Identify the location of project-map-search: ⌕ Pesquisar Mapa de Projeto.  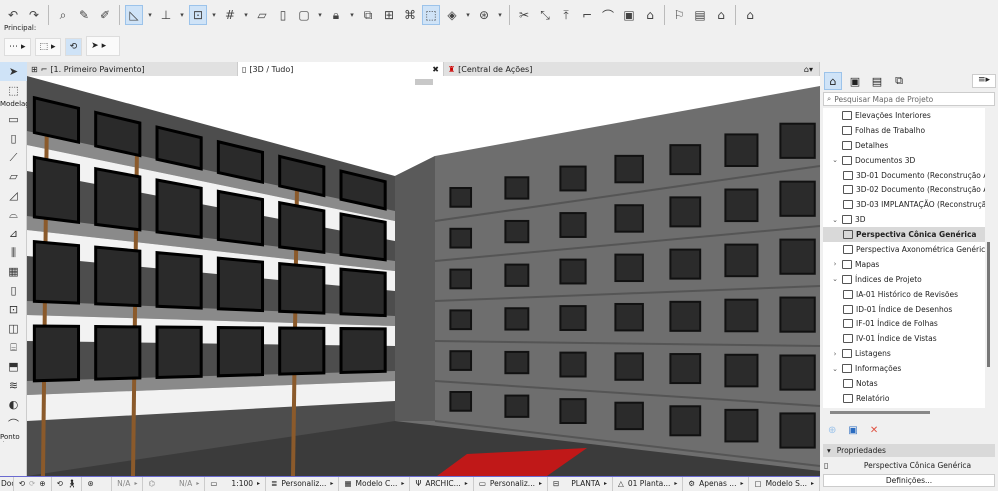
(909, 99).